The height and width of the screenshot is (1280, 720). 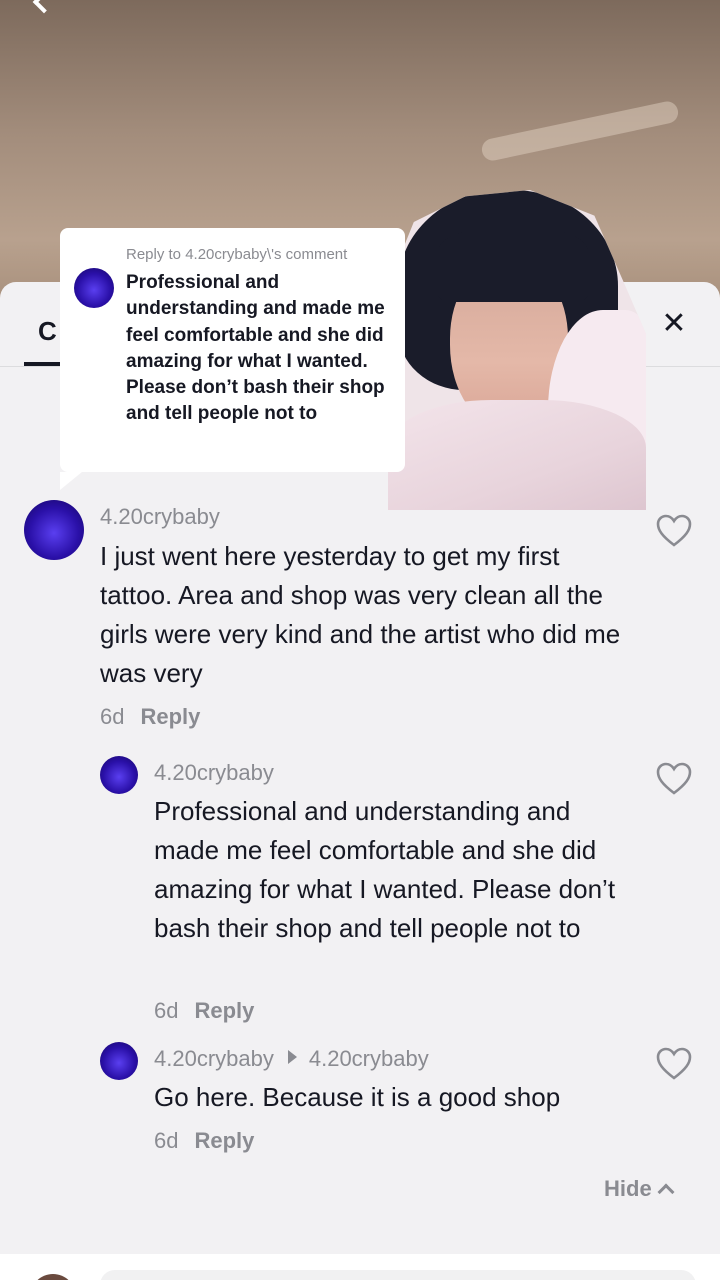 What do you see at coordinates (369, 1058) in the screenshot?
I see `replied-to-username: 4.20crybaby` at bounding box center [369, 1058].